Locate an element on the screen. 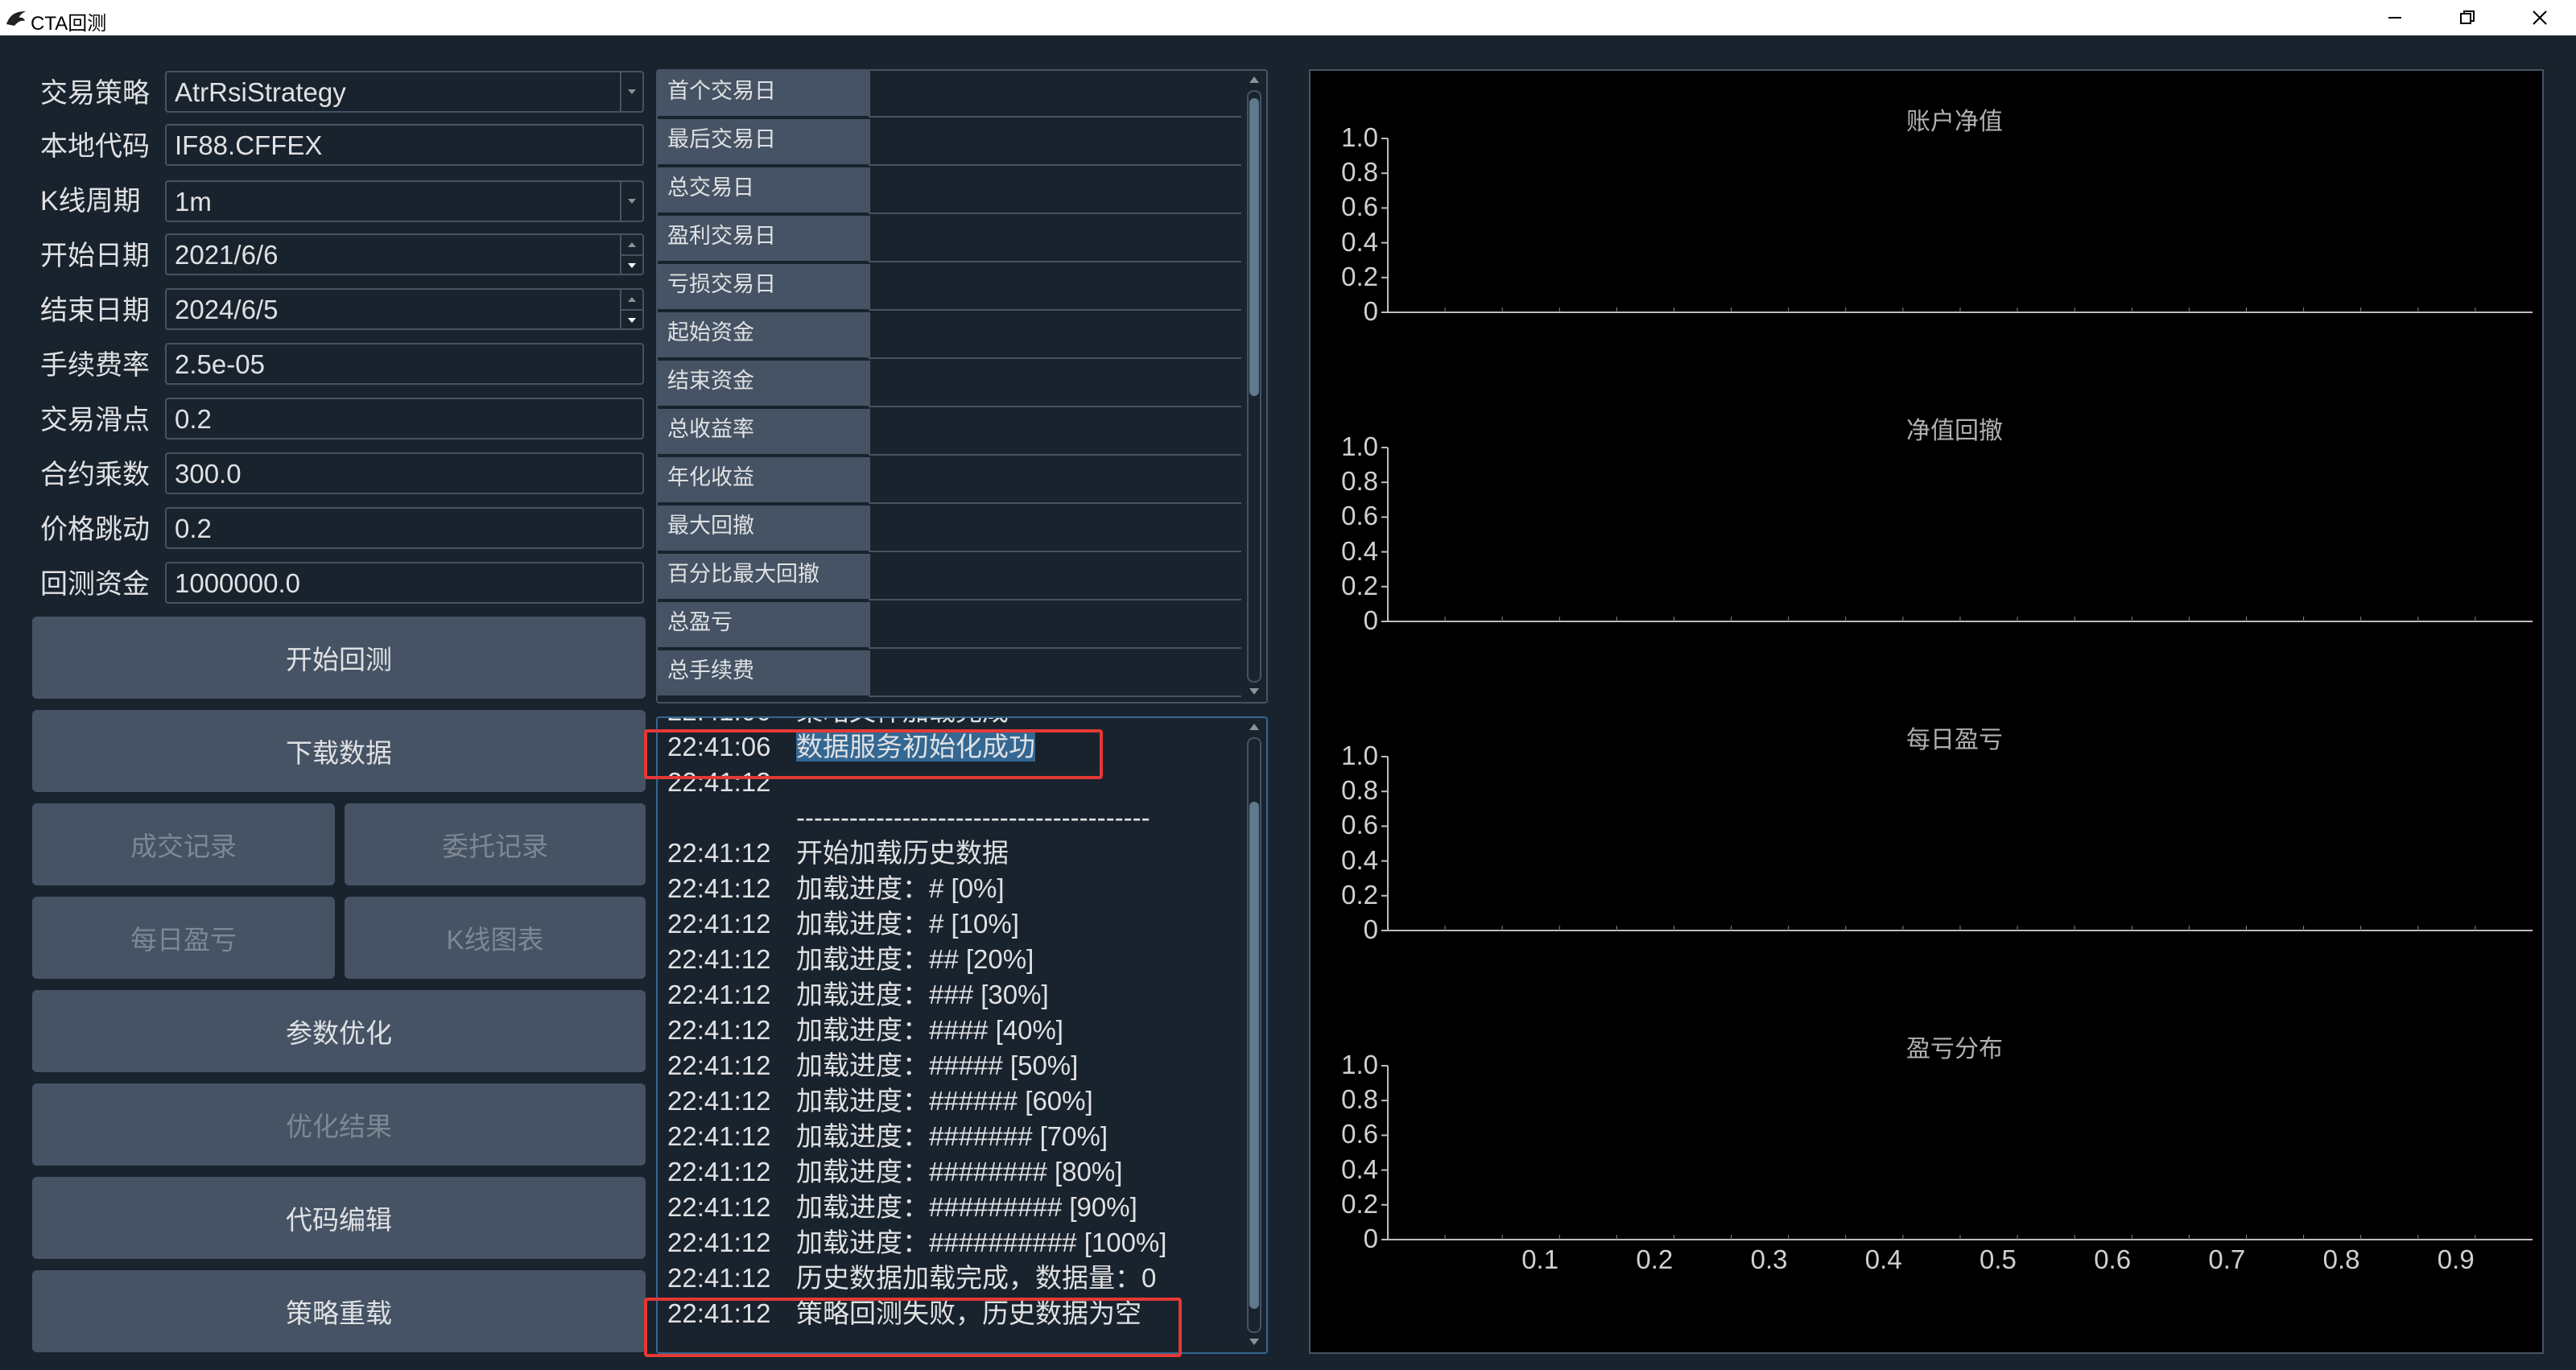 This screenshot has width=2576, height=1370. log-scrollbar is located at coordinates (1254, 1035).